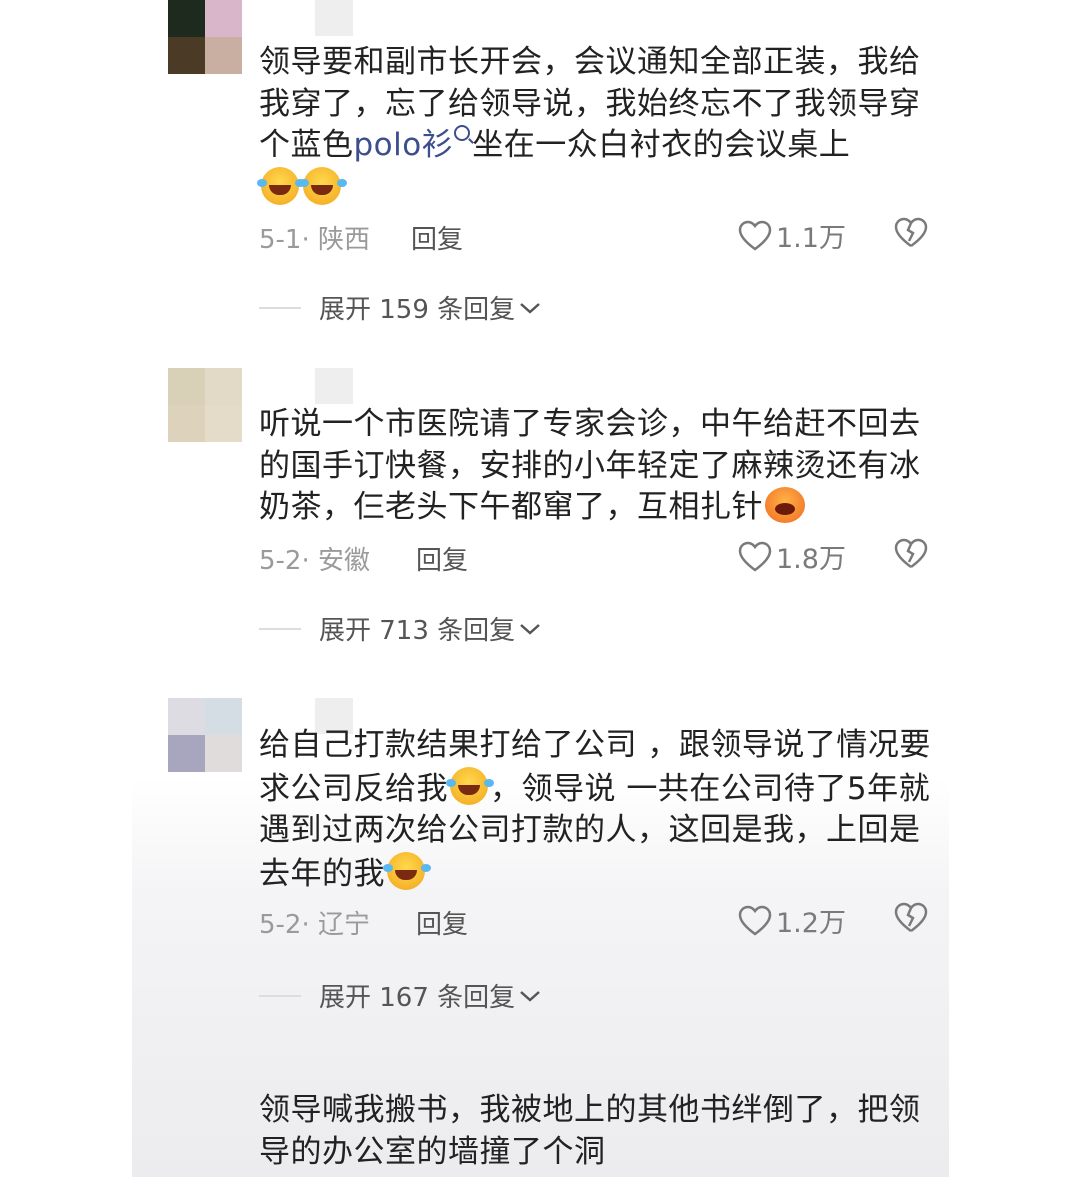 This screenshot has height=1177, width=1080. Describe the element at coordinates (590, 1131) in the screenshot. I see `comment-text: 领导喊我搬书，我被地上的其他书绊倒了，把领导的办公室的墙撞了个洞` at that location.